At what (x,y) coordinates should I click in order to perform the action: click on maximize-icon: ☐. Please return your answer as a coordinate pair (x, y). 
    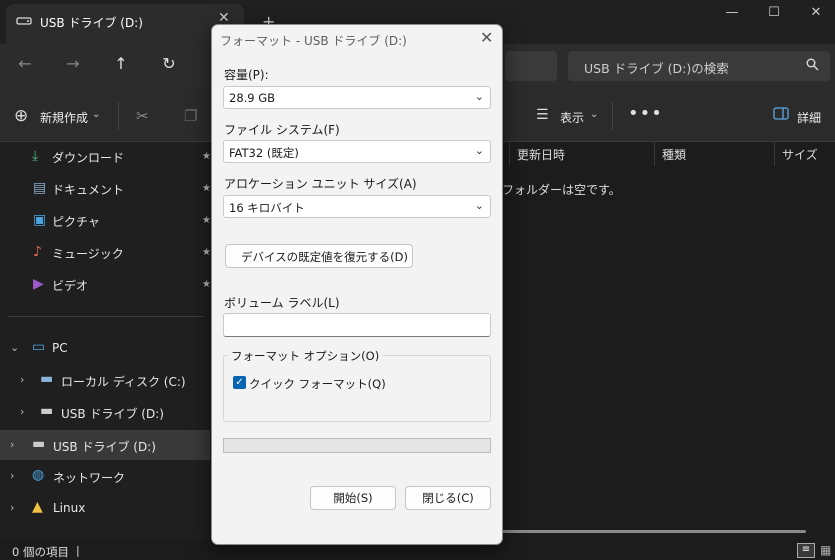
    Looking at the image, I should click on (774, 17).